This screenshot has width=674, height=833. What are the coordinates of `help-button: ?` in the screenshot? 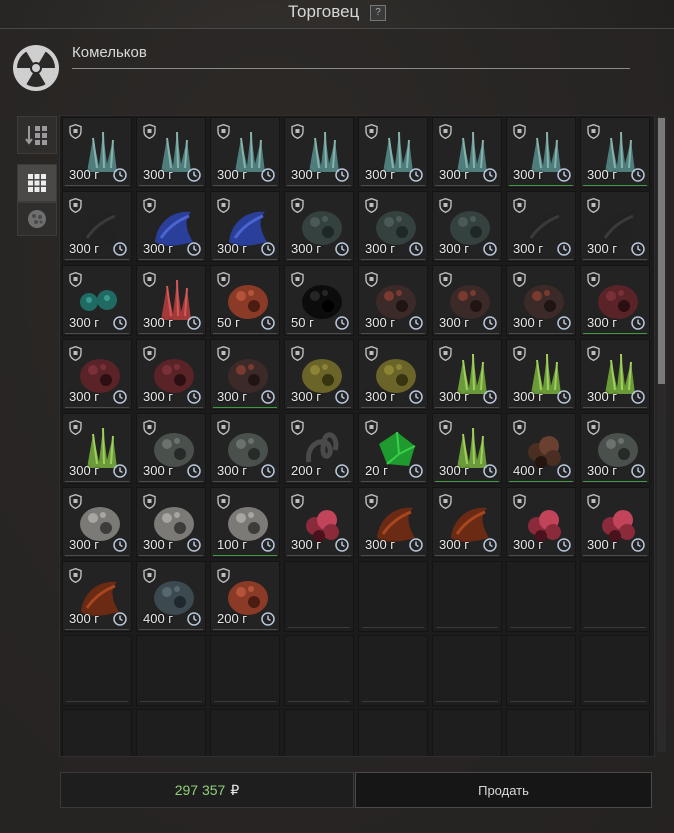 It's located at (378, 12).